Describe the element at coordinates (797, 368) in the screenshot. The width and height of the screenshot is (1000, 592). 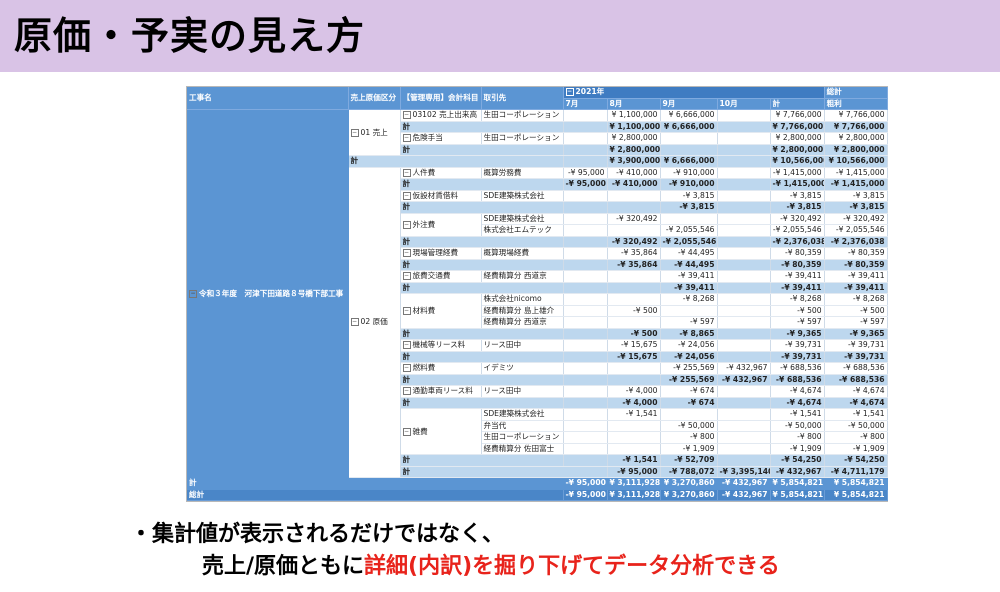
I see `value-cell: -¥ 688,536` at that location.